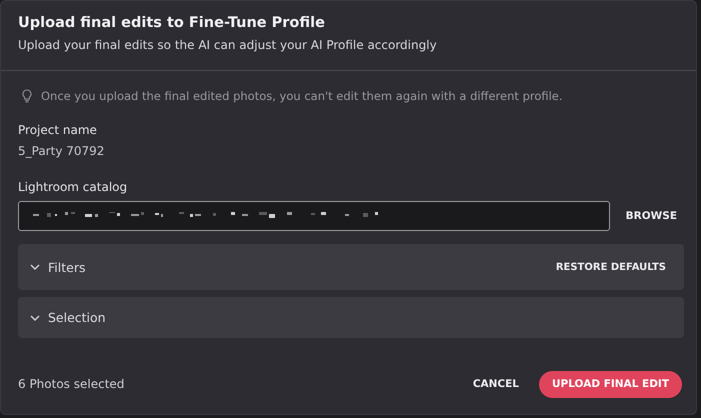 The image size is (701, 418). Describe the element at coordinates (228, 45) in the screenshot. I see `dialog-subtitle: Upload your final edits so the AI can adjust your AI Profile accordingly` at that location.